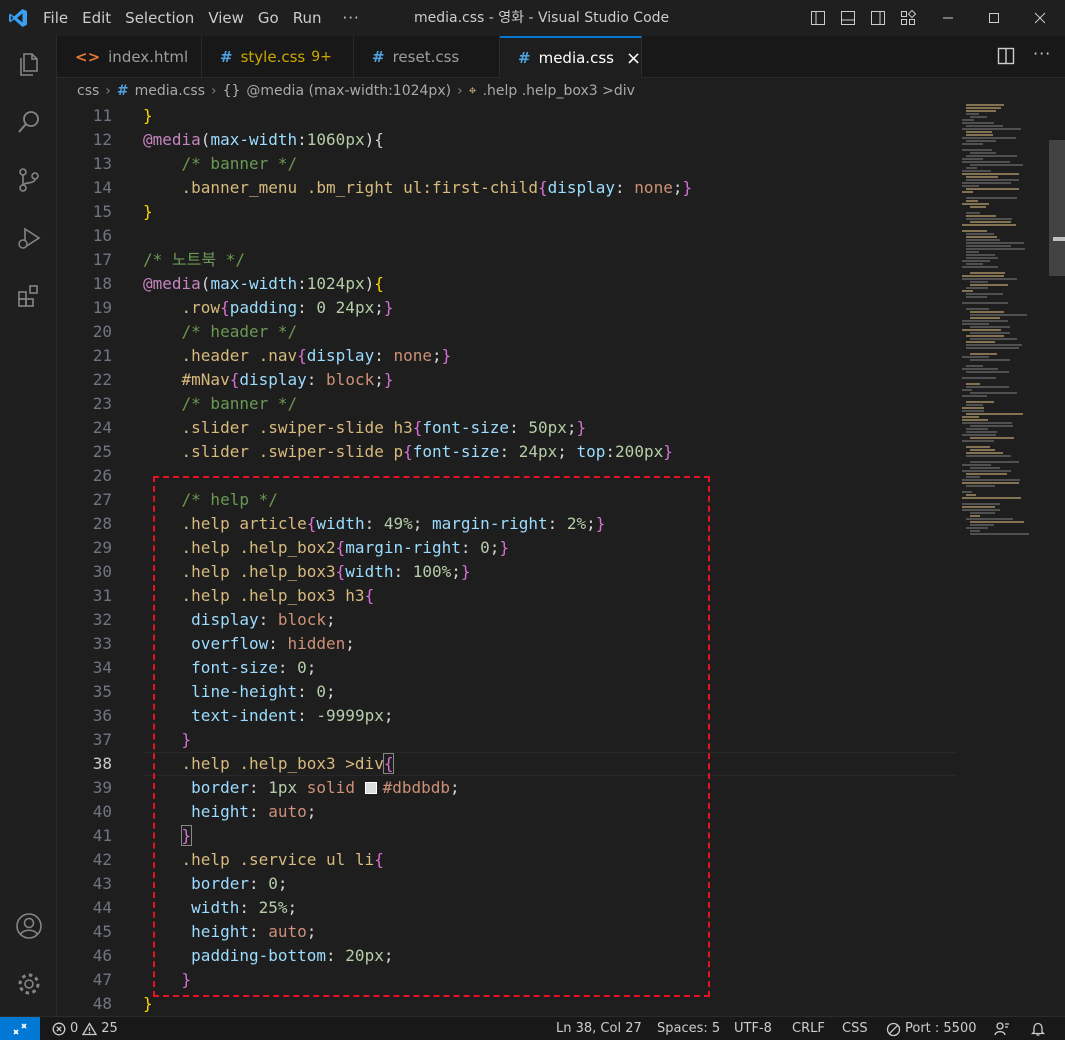 Image resolution: width=1065 pixels, height=1040 pixels. Describe the element at coordinates (507, 596) in the screenshot. I see `code-line: 31 .help .help_box3 h3{` at that location.